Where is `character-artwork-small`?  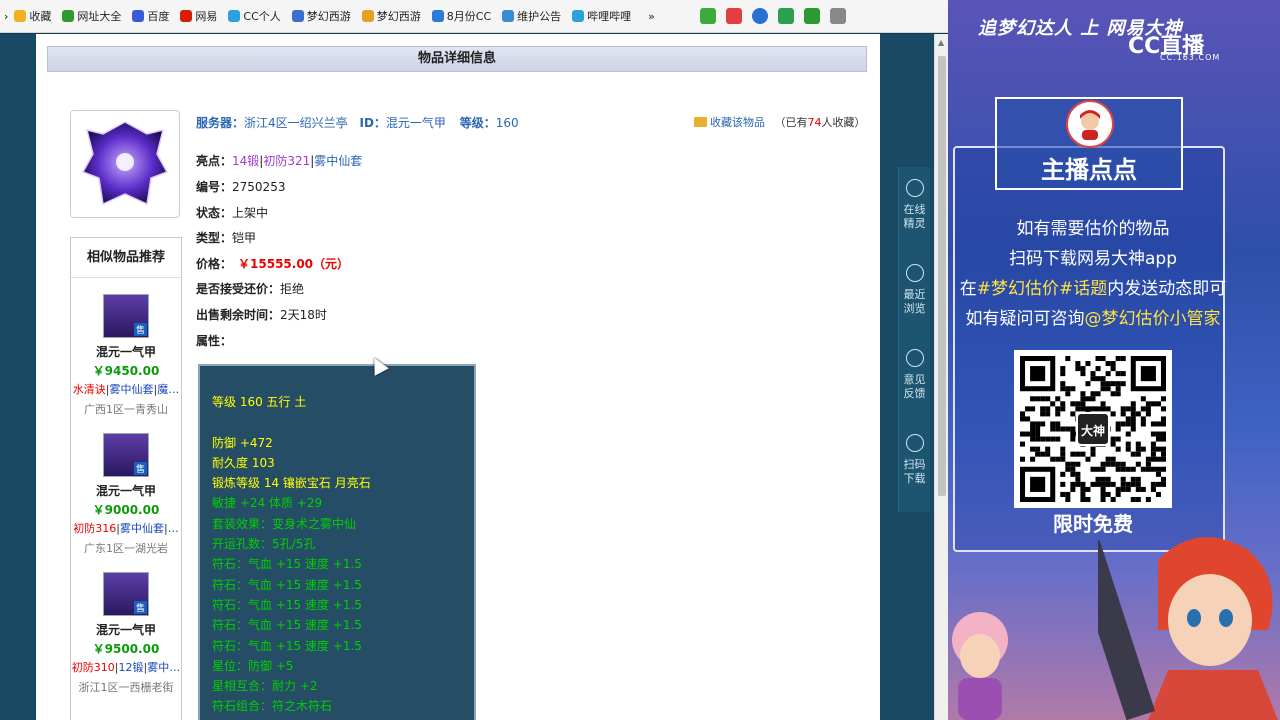 character-artwork-small is located at coordinates (980, 666).